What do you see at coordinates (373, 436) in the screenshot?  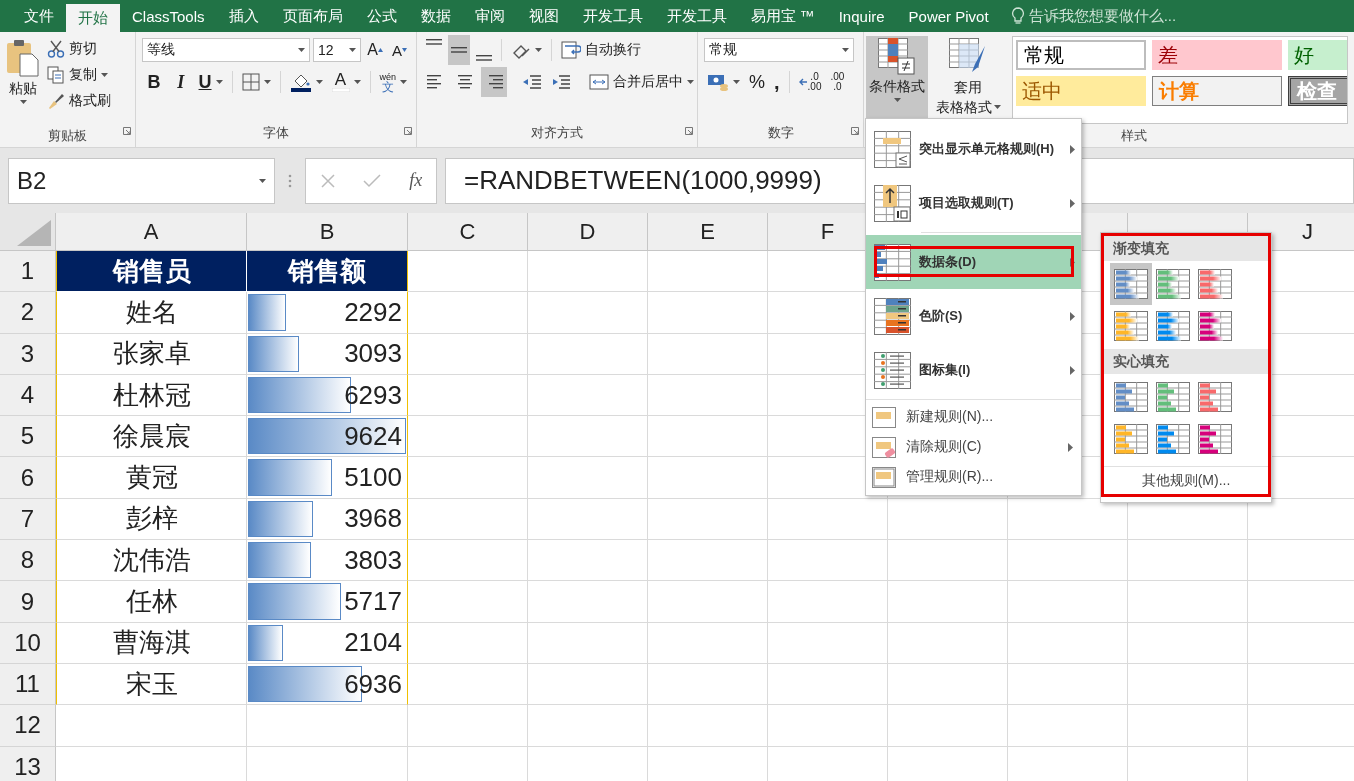 I see `table-cell: 9624` at bounding box center [373, 436].